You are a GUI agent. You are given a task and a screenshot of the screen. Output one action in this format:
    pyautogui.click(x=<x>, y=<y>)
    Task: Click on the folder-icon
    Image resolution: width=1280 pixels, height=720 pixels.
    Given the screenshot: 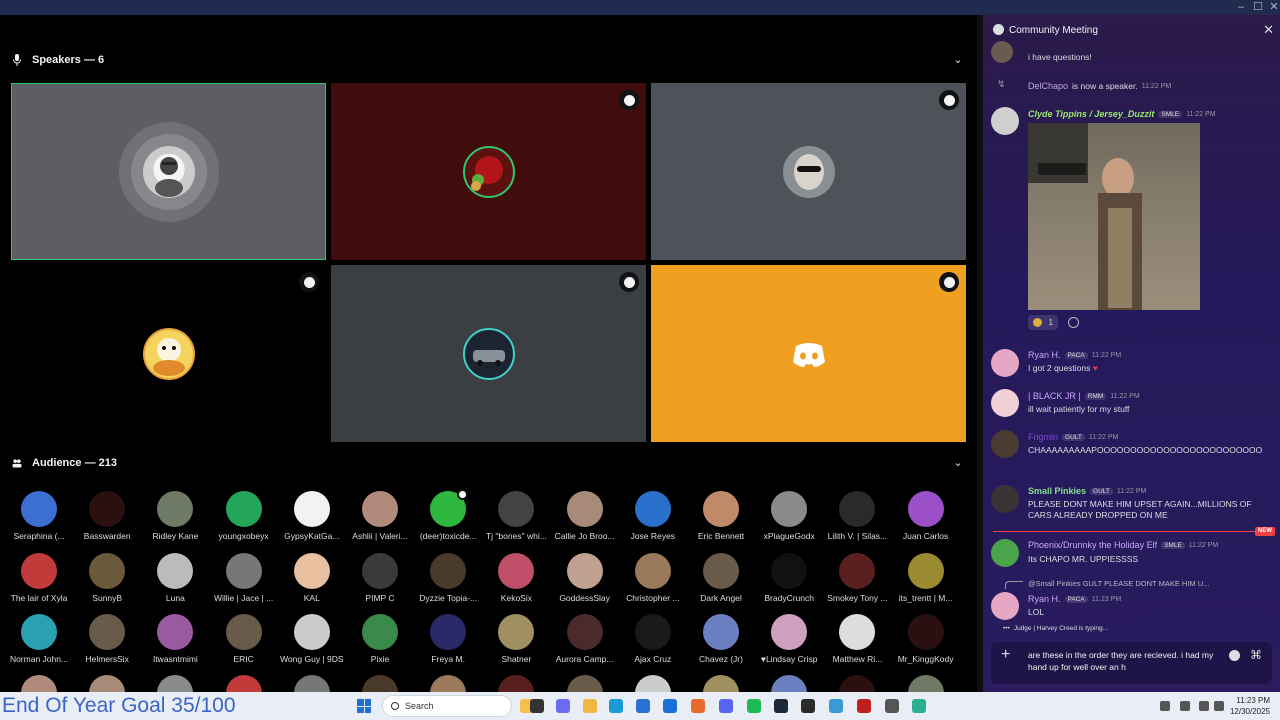 What is the action you would take?
    pyautogui.click(x=590, y=706)
    